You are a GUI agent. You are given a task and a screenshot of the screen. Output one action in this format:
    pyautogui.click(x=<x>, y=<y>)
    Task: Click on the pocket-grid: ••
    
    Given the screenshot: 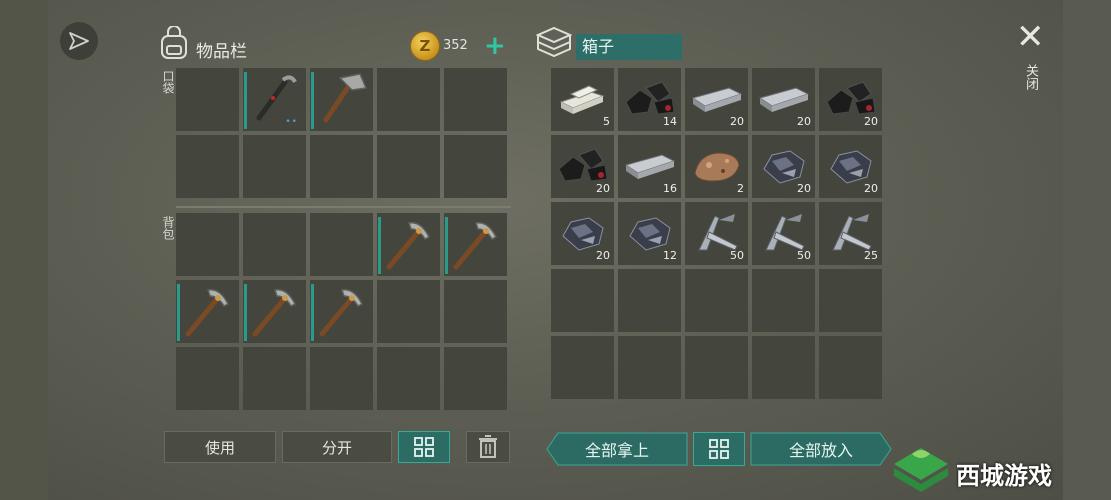 What is the action you would take?
    pyautogui.click(x=341, y=133)
    